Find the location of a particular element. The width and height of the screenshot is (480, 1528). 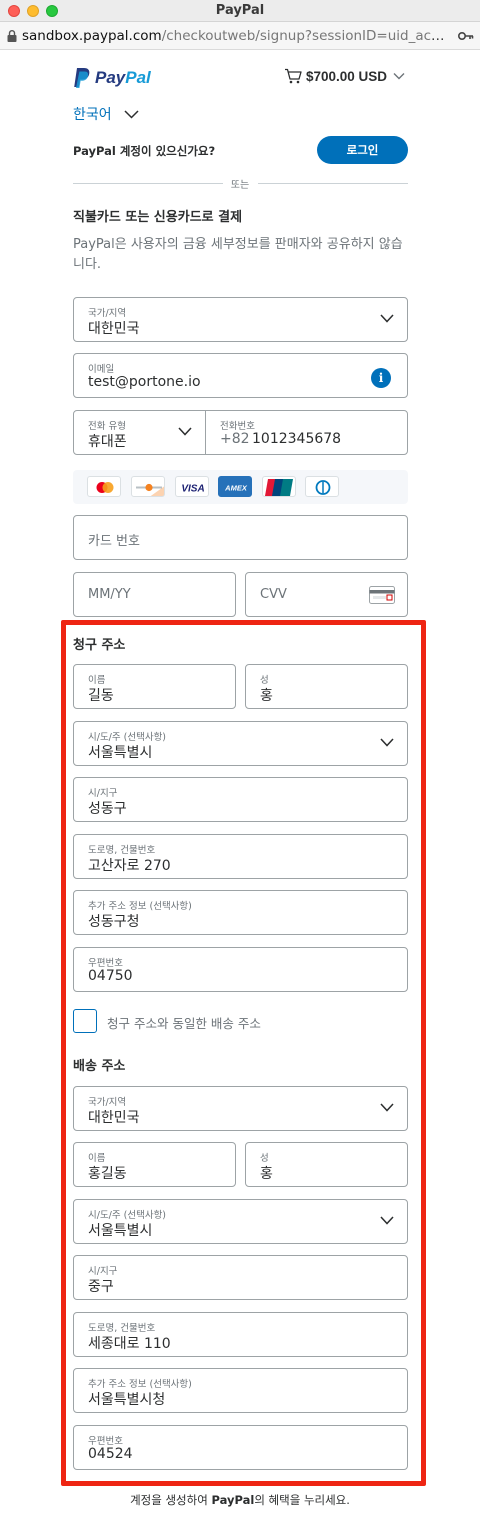

amex-icon: AMEX is located at coordinates (235, 486).